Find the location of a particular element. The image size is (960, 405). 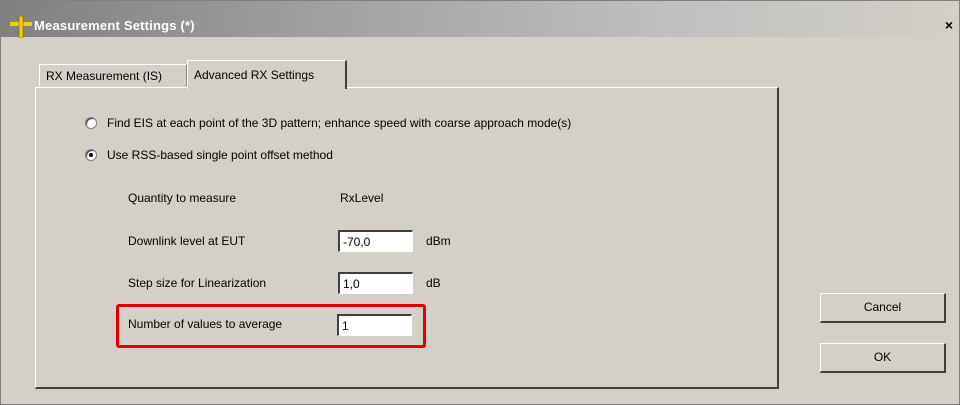

average-count-label: Number of values to average is located at coordinates (205, 324).